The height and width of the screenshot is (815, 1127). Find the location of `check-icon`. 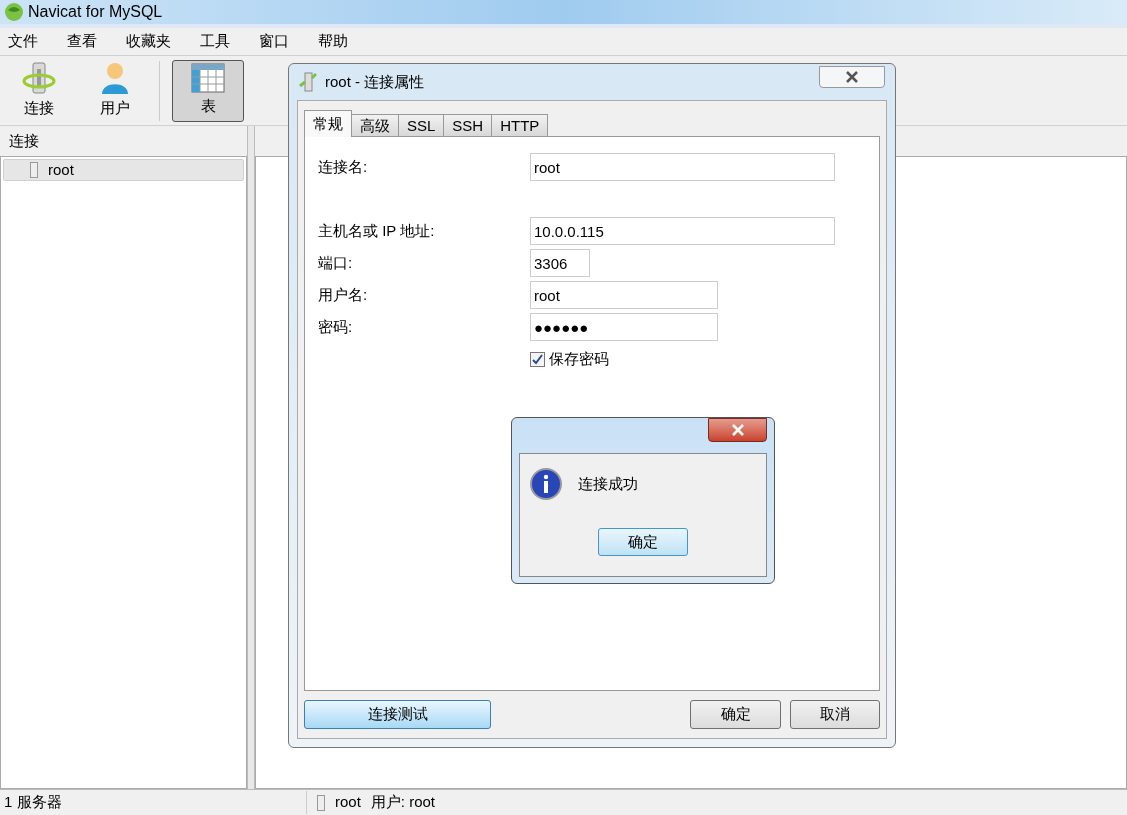

check-icon is located at coordinates (537, 359).